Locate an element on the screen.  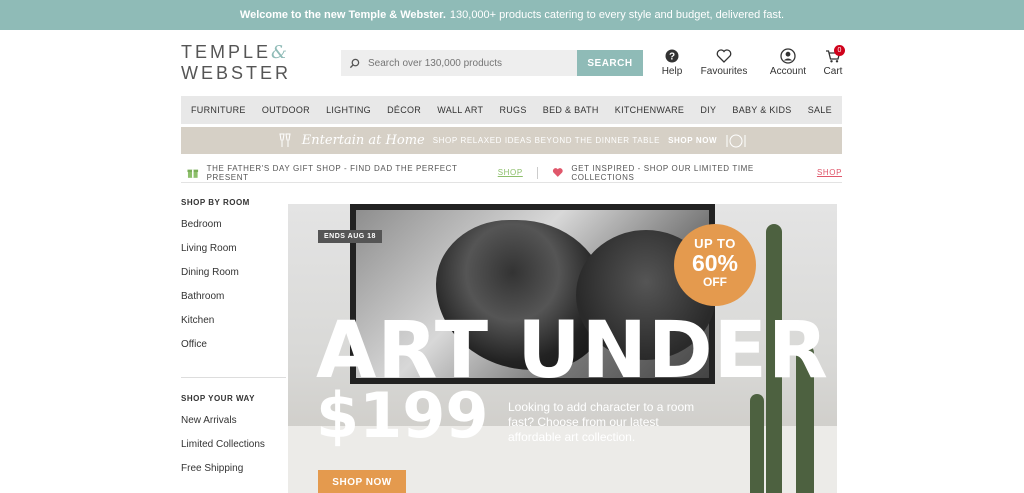
nav-outdoor: OUTDOOR is located at coordinates (286, 110).